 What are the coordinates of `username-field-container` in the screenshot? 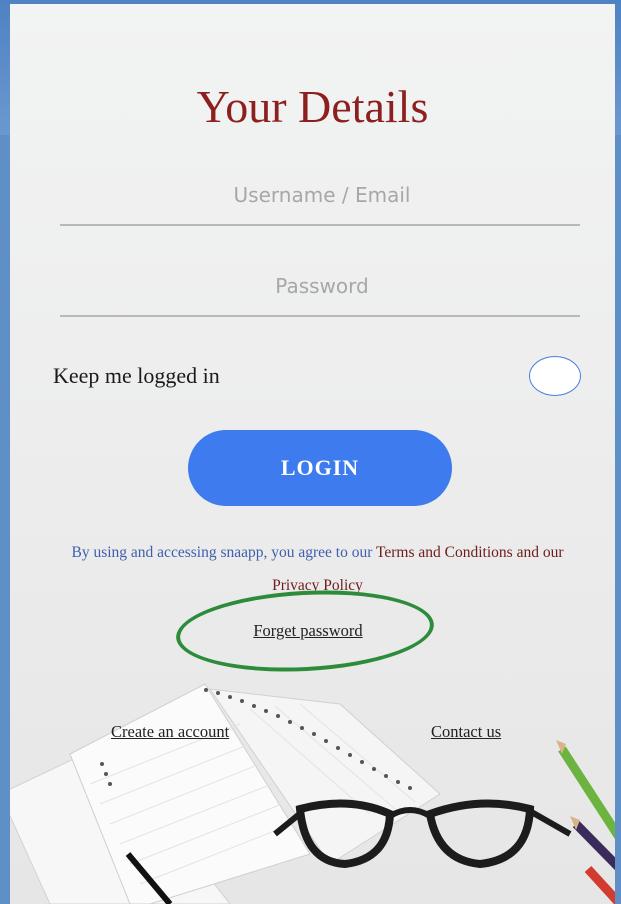 It's located at (322, 195).